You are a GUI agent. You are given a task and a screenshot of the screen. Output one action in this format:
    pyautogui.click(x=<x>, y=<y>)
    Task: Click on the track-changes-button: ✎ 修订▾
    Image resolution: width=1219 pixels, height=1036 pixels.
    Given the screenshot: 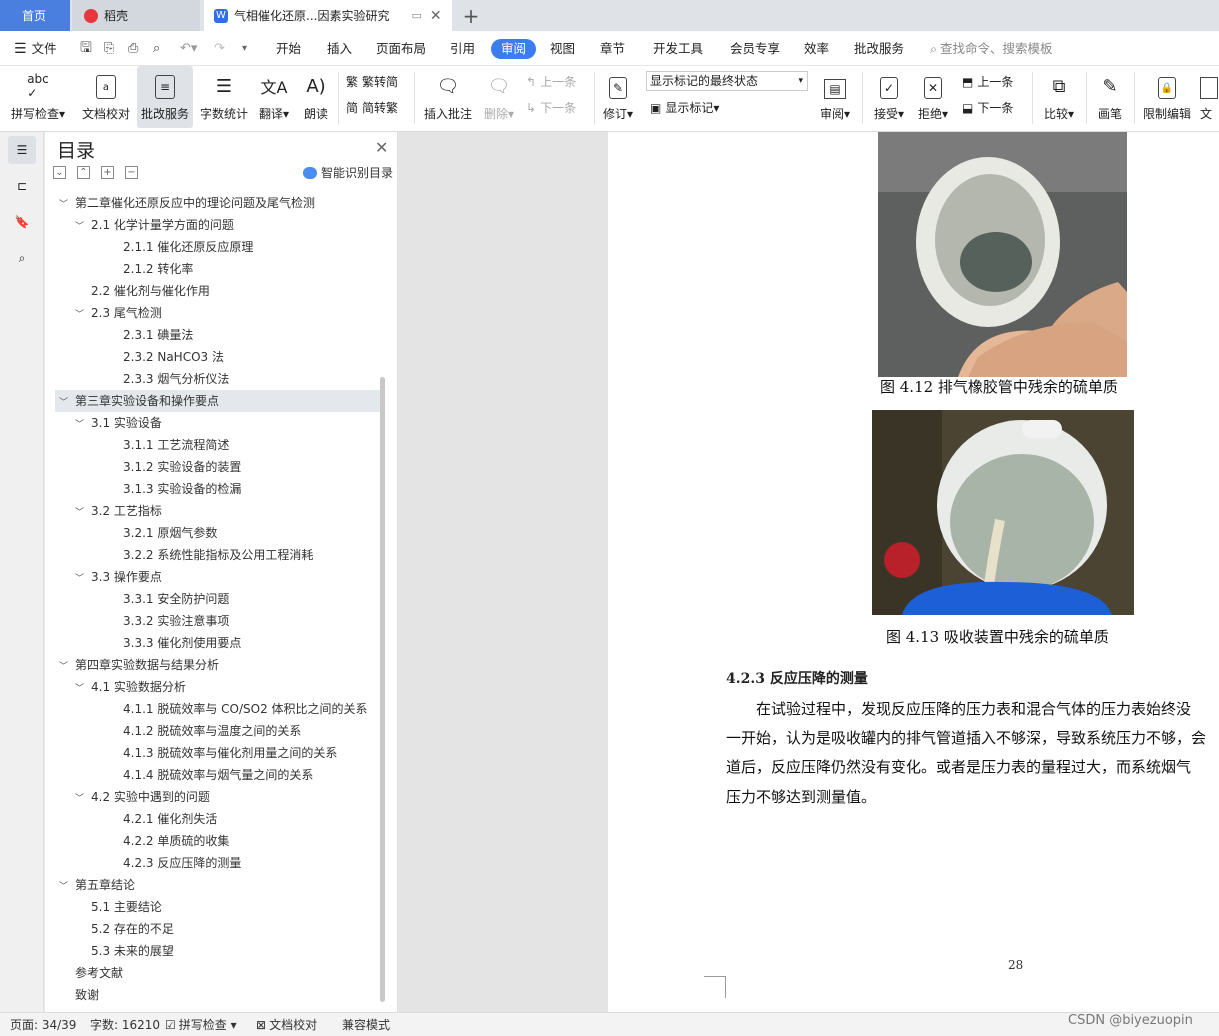 What is the action you would take?
    pyautogui.click(x=618, y=97)
    